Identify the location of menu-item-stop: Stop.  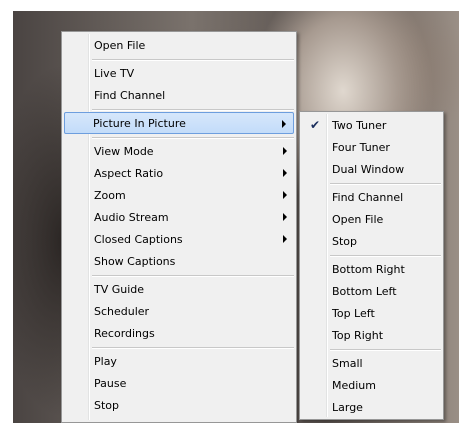
(179, 405).